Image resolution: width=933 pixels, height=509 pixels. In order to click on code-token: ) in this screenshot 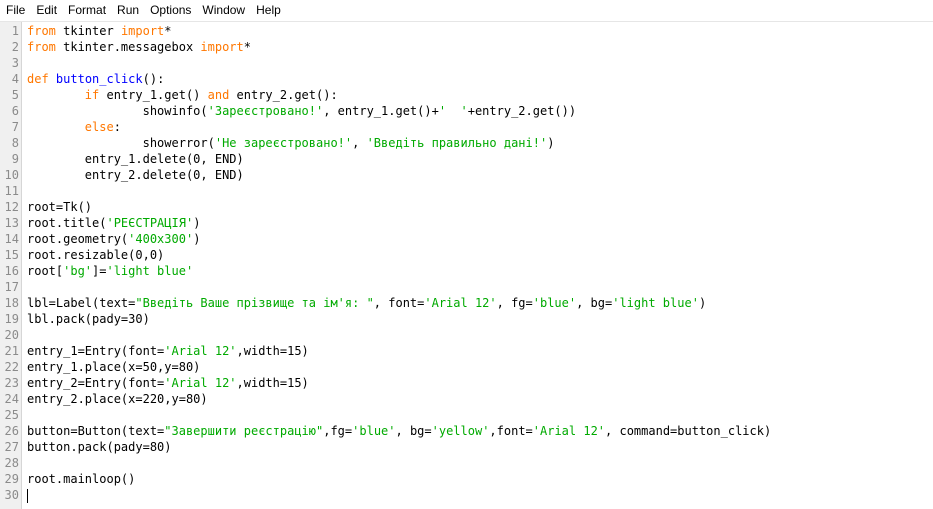, I will do `click(197, 239)`.